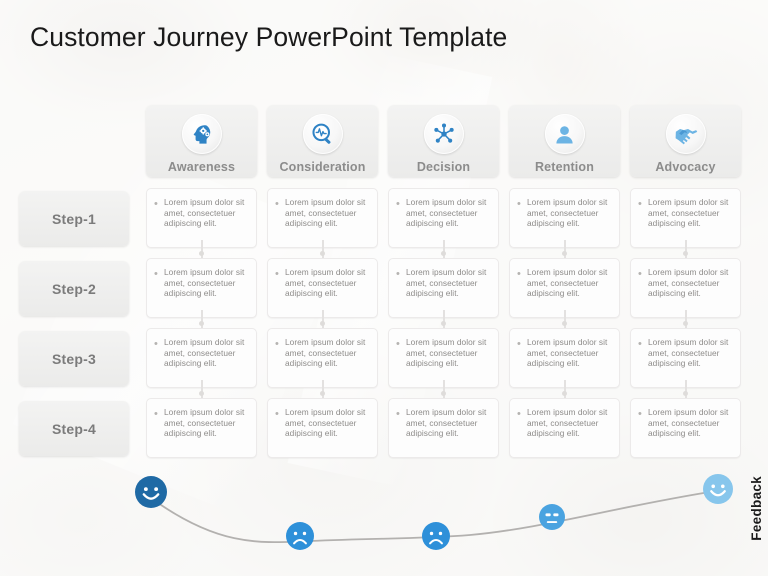  I want to click on magnifier-pulse-icon, so click(322, 134).